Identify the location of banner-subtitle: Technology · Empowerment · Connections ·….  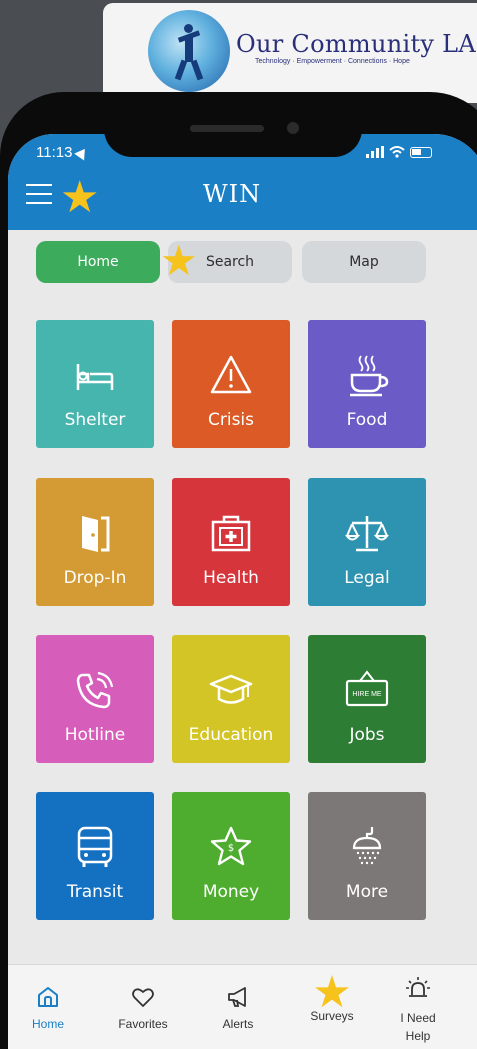
(332, 61).